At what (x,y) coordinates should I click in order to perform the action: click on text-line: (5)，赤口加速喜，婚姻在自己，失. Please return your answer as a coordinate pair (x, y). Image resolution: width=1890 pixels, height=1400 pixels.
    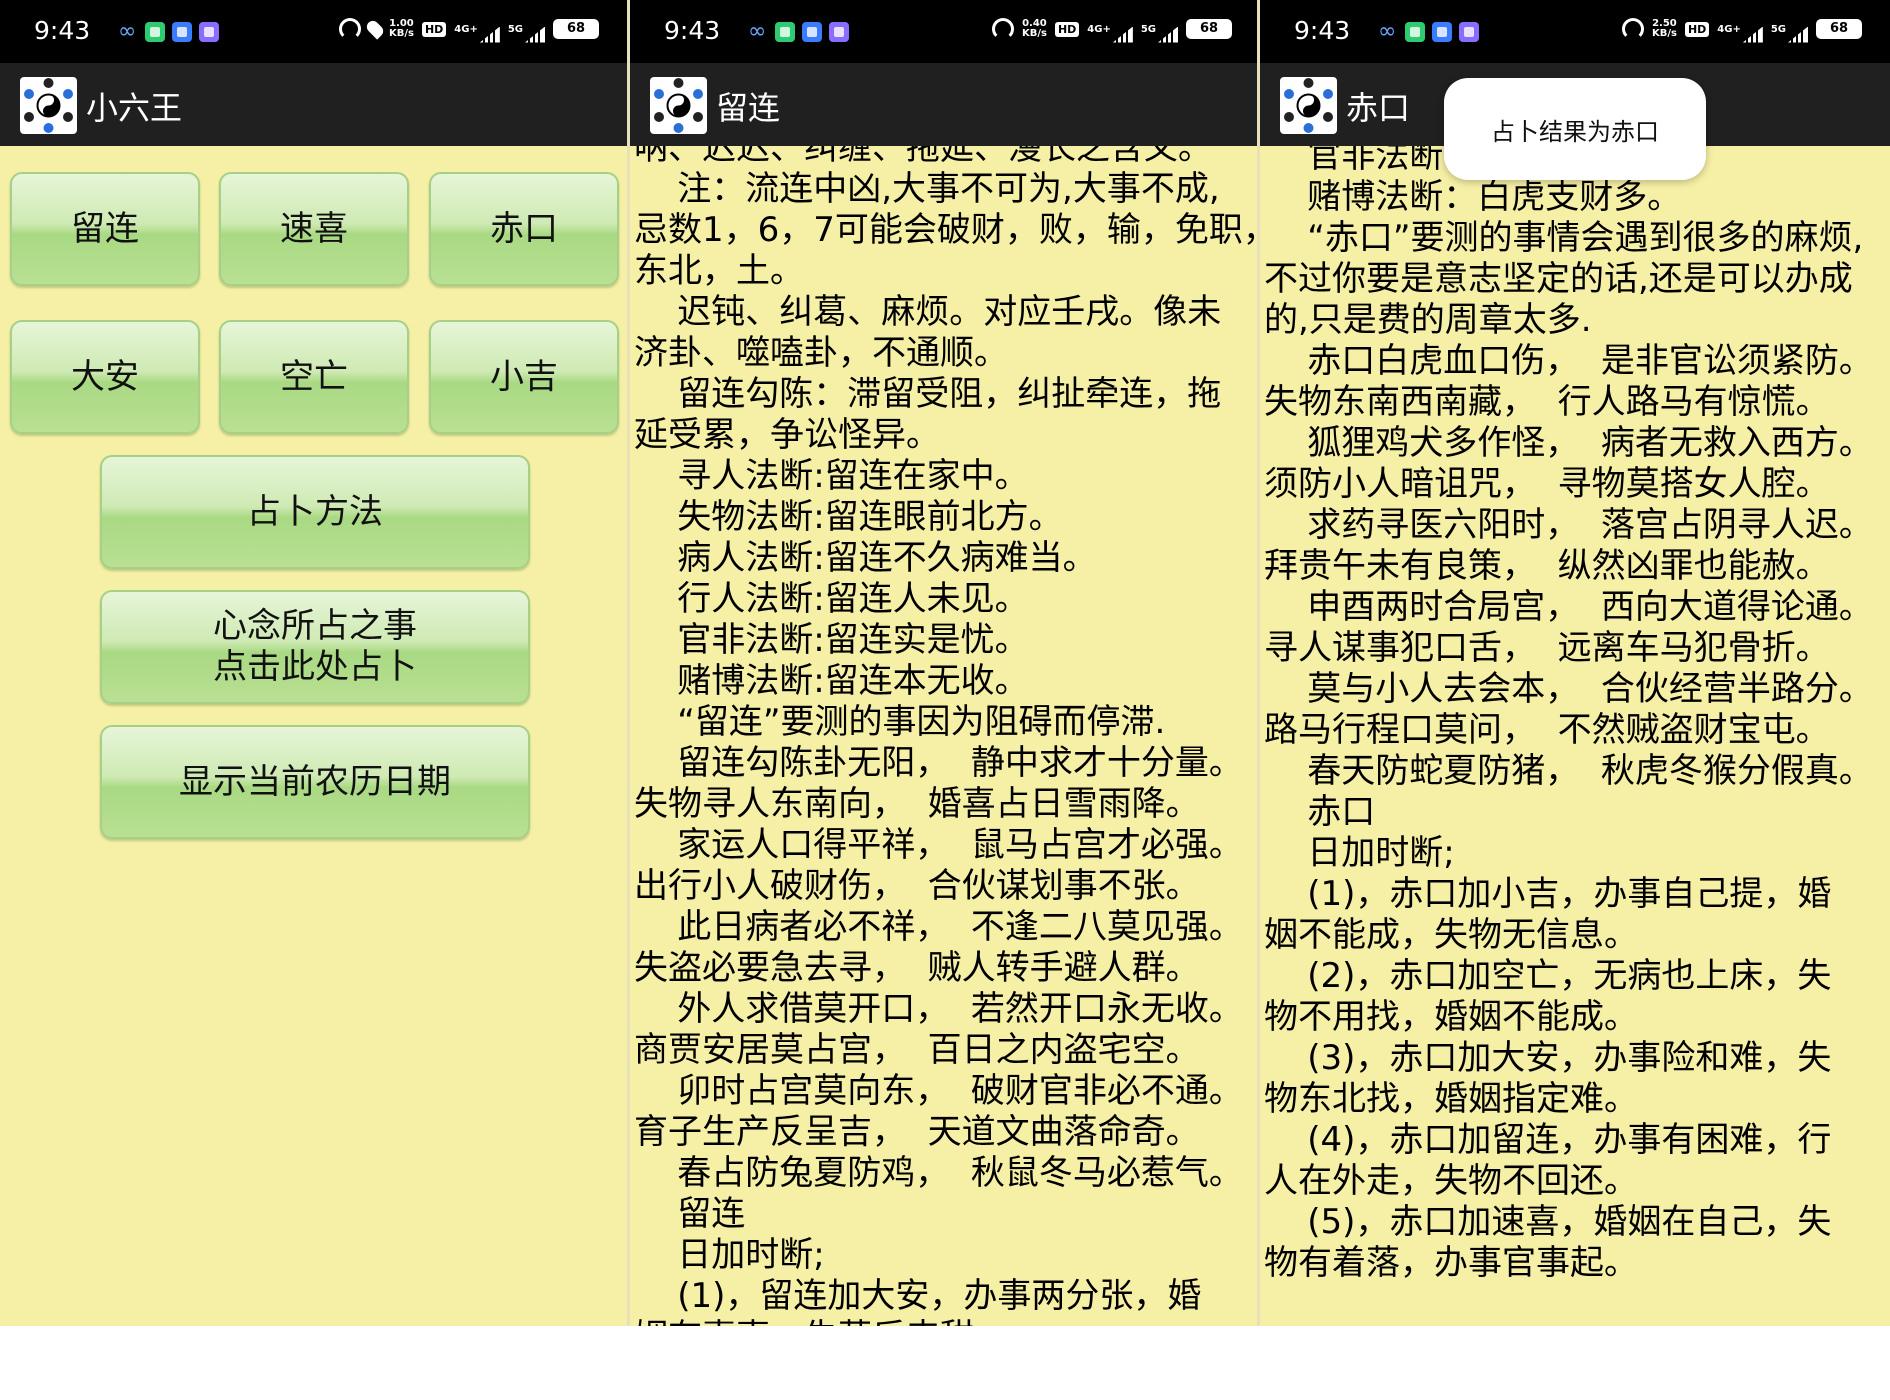
    Looking at the image, I should click on (1548, 1222).